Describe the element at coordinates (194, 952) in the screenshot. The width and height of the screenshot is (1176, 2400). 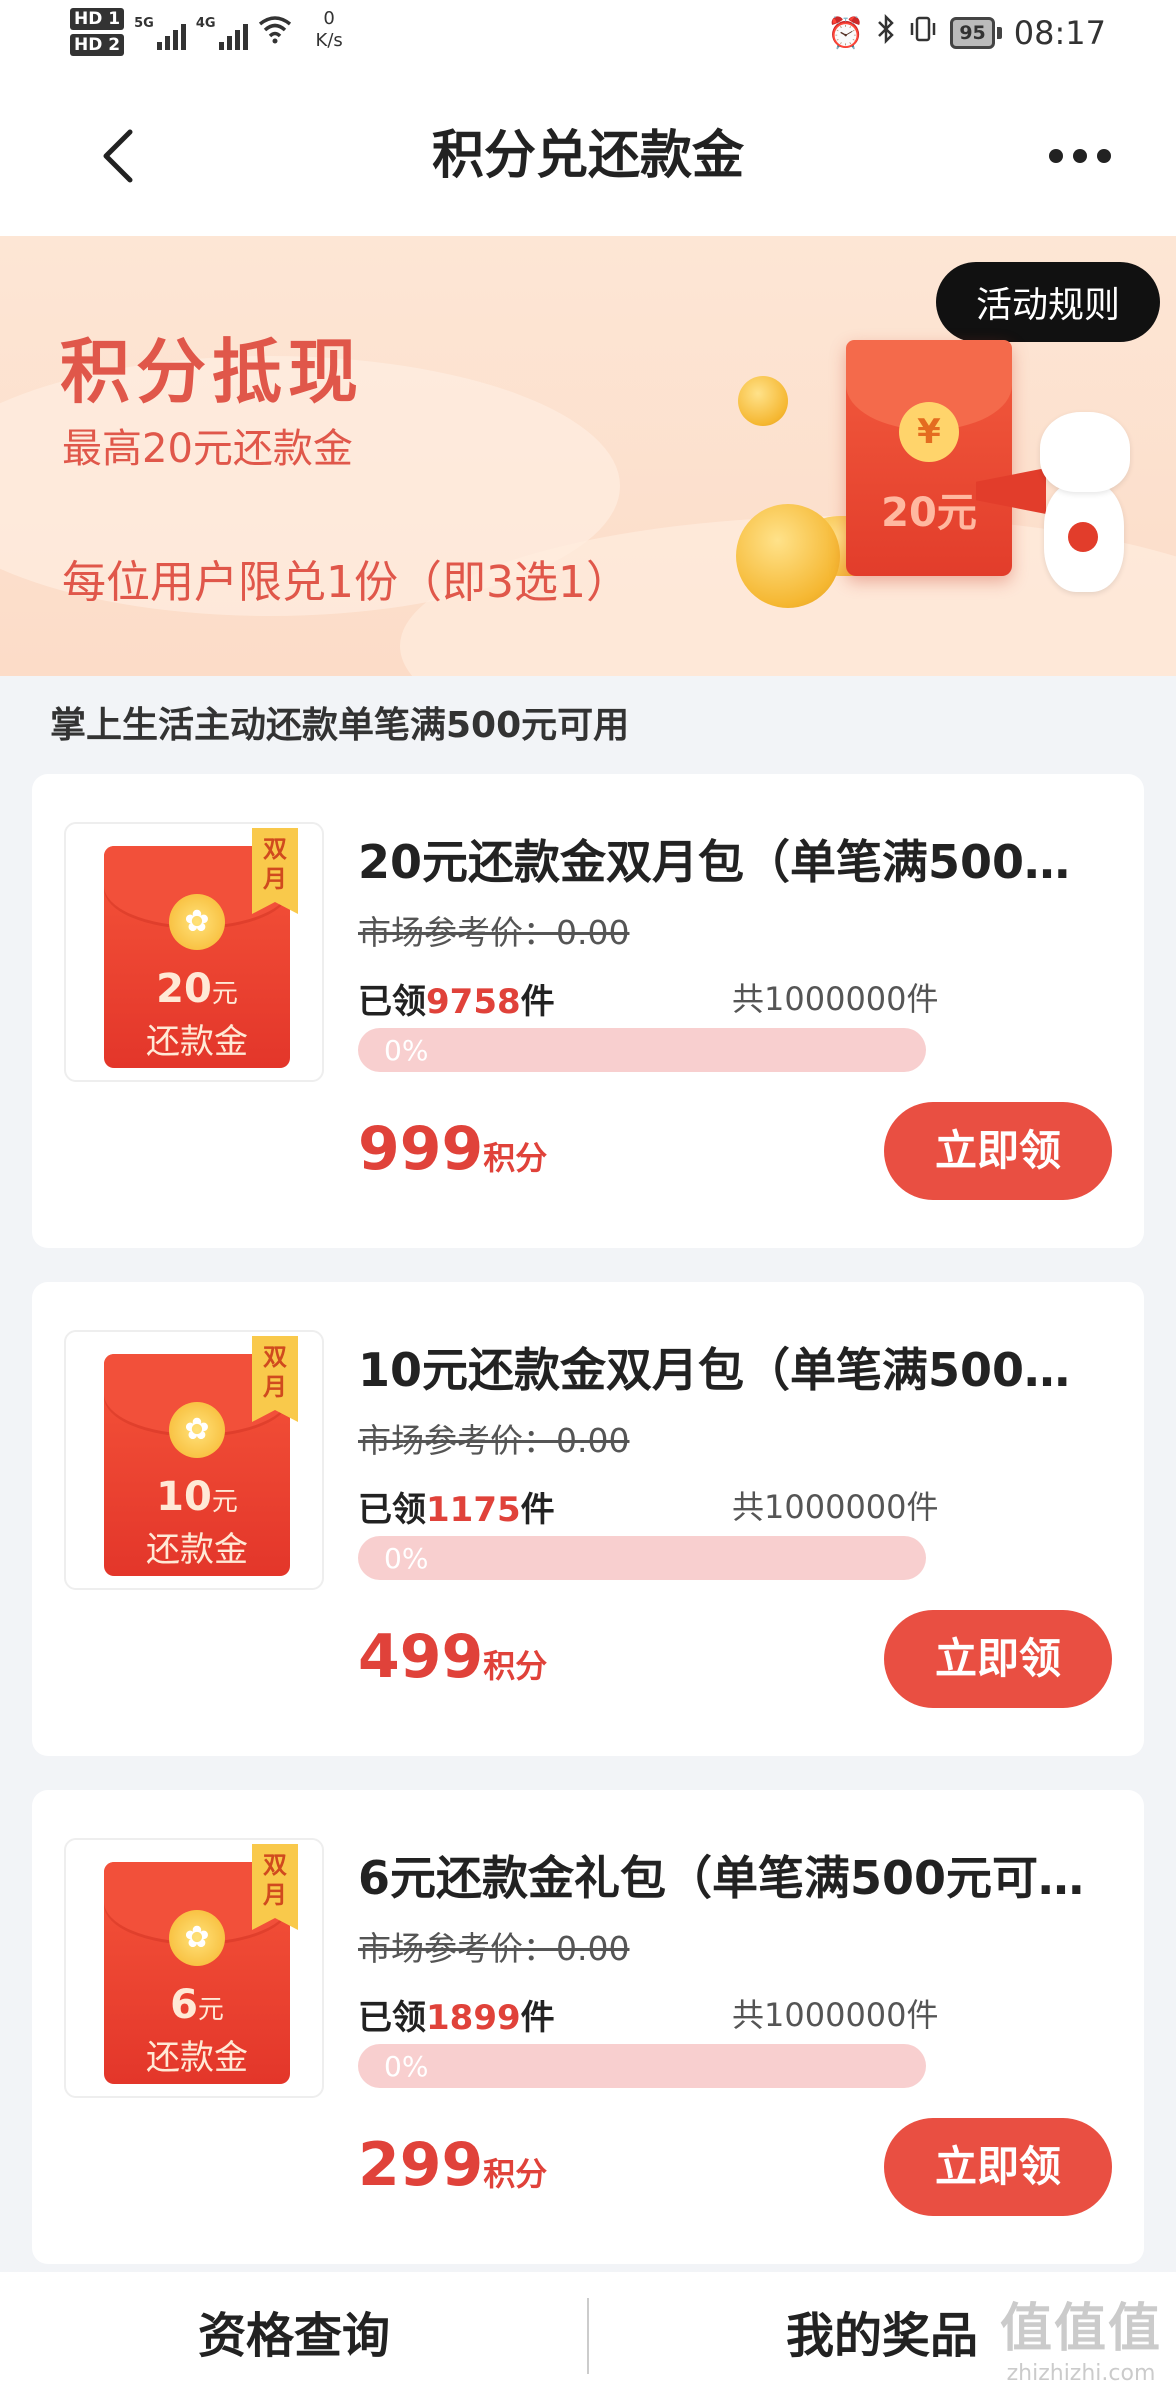
I see `product-thumbnail: ✿ 20元 还款金 双月` at that location.